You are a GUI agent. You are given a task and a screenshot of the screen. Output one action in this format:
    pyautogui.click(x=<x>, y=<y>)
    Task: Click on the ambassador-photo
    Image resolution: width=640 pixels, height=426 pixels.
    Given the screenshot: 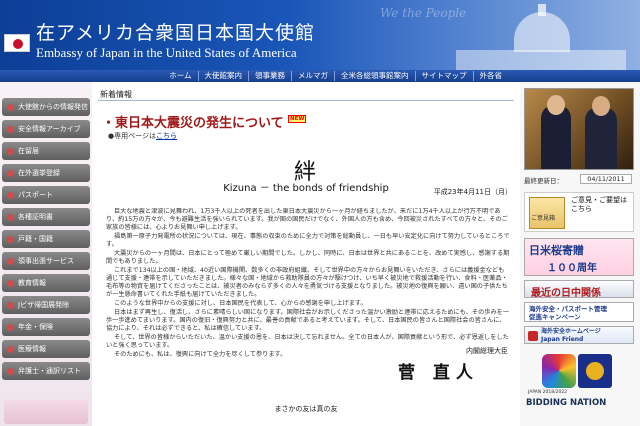 What is the action you would take?
    pyautogui.click(x=579, y=129)
    